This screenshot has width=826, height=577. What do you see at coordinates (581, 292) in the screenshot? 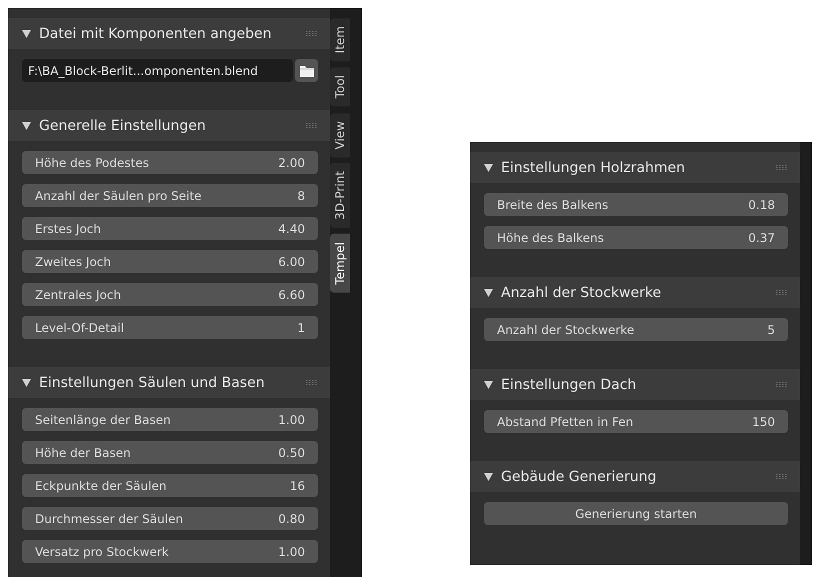
I see `section-title: Anzahl der Stockwerke` at bounding box center [581, 292].